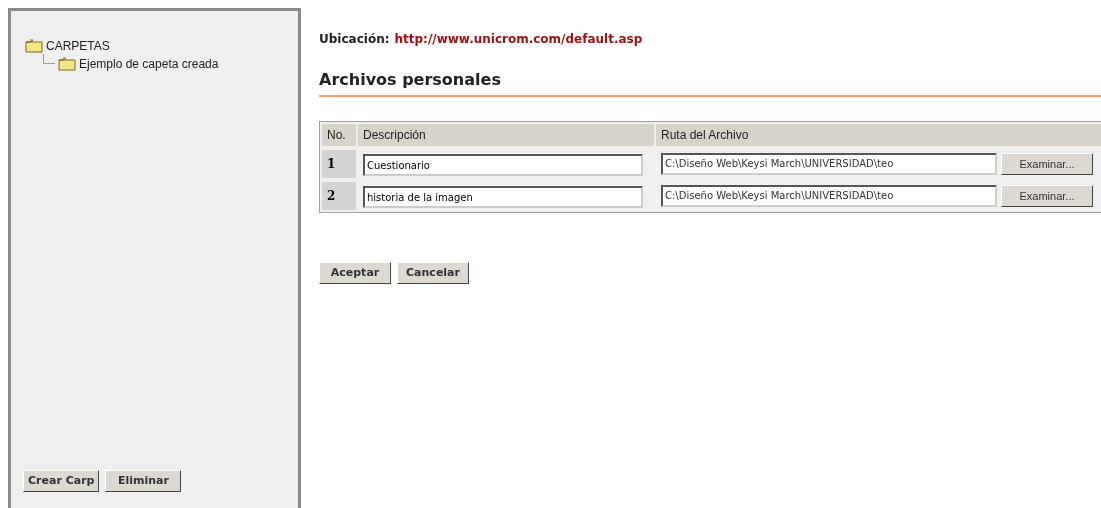 The image size is (1101, 508). Describe the element at coordinates (433, 273) in the screenshot. I see `form-button: Cancelar` at that location.